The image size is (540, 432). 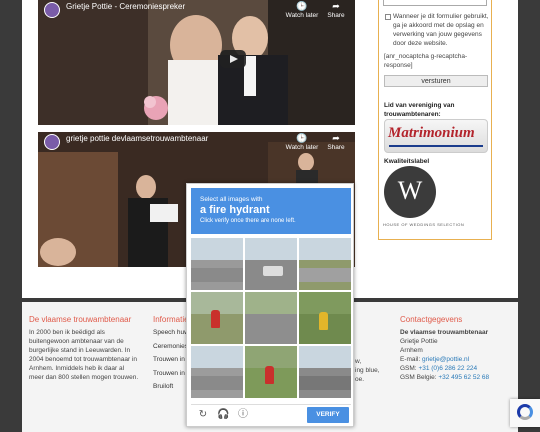 What do you see at coordinates (125, 6) in the screenshot?
I see `video-title: Grietje Pottie - Ceremoniespreker` at bounding box center [125, 6].